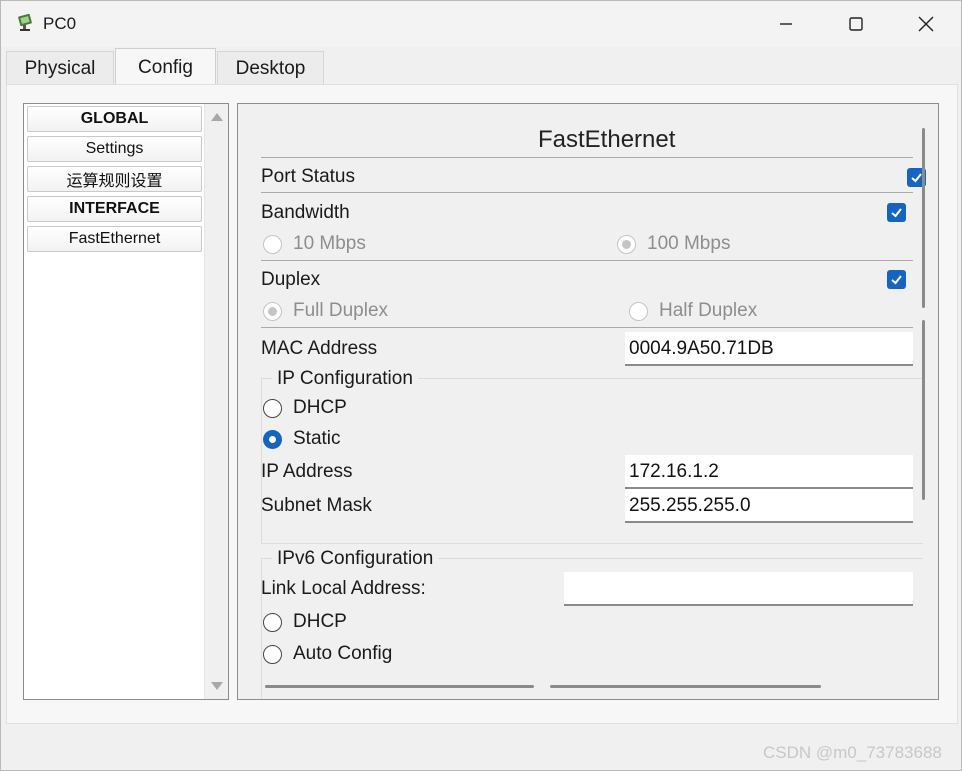 The height and width of the screenshot is (771, 962). Describe the element at coordinates (272, 408) in the screenshot. I see `ip-dhcp-radio` at that location.